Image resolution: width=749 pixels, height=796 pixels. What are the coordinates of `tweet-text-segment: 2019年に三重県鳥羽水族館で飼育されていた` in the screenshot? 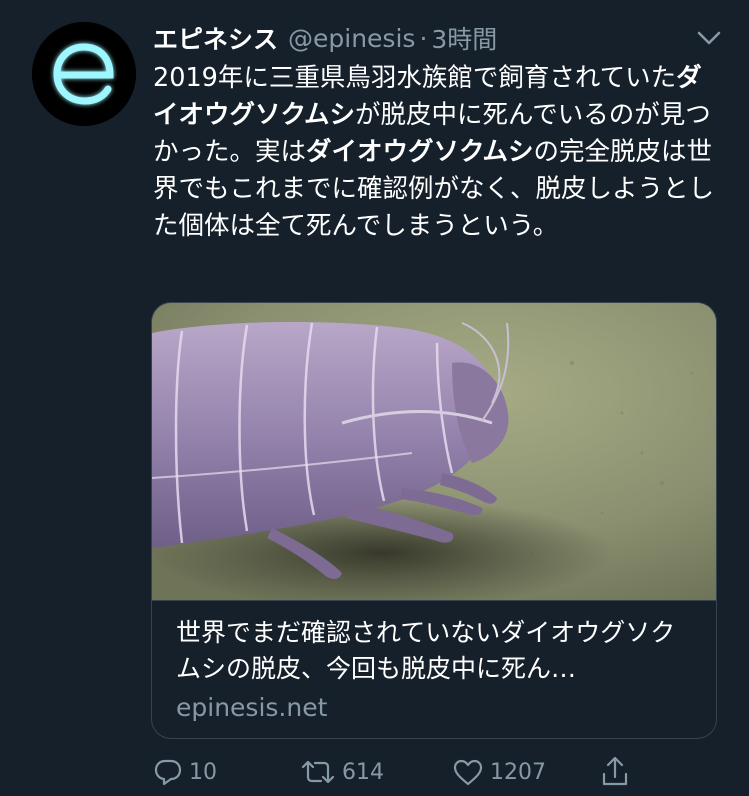 It's located at (415, 78).